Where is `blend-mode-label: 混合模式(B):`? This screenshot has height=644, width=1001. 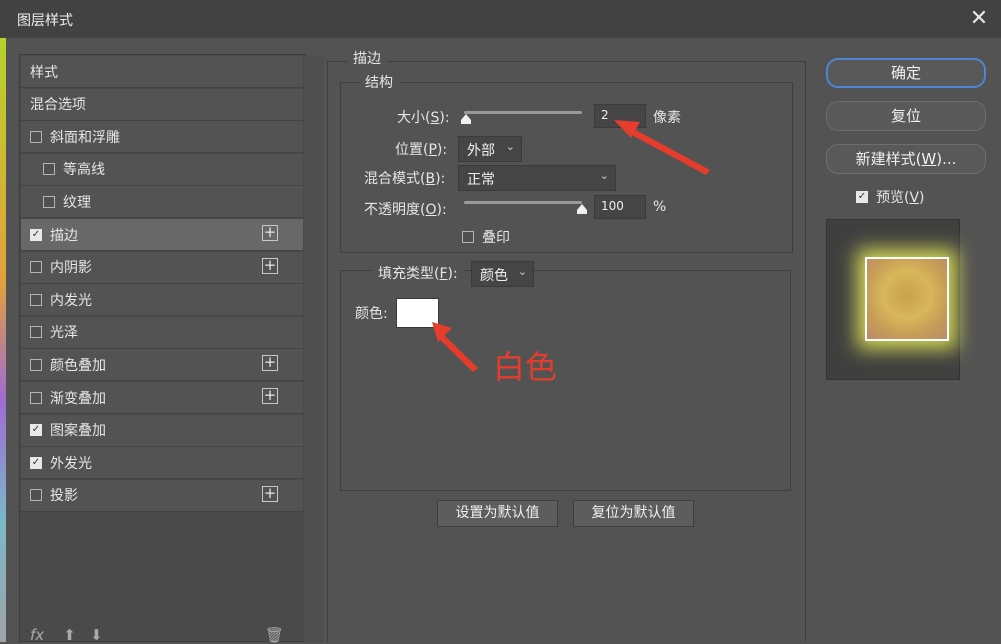
blend-mode-label: 混合模式(B): is located at coordinates (405, 179).